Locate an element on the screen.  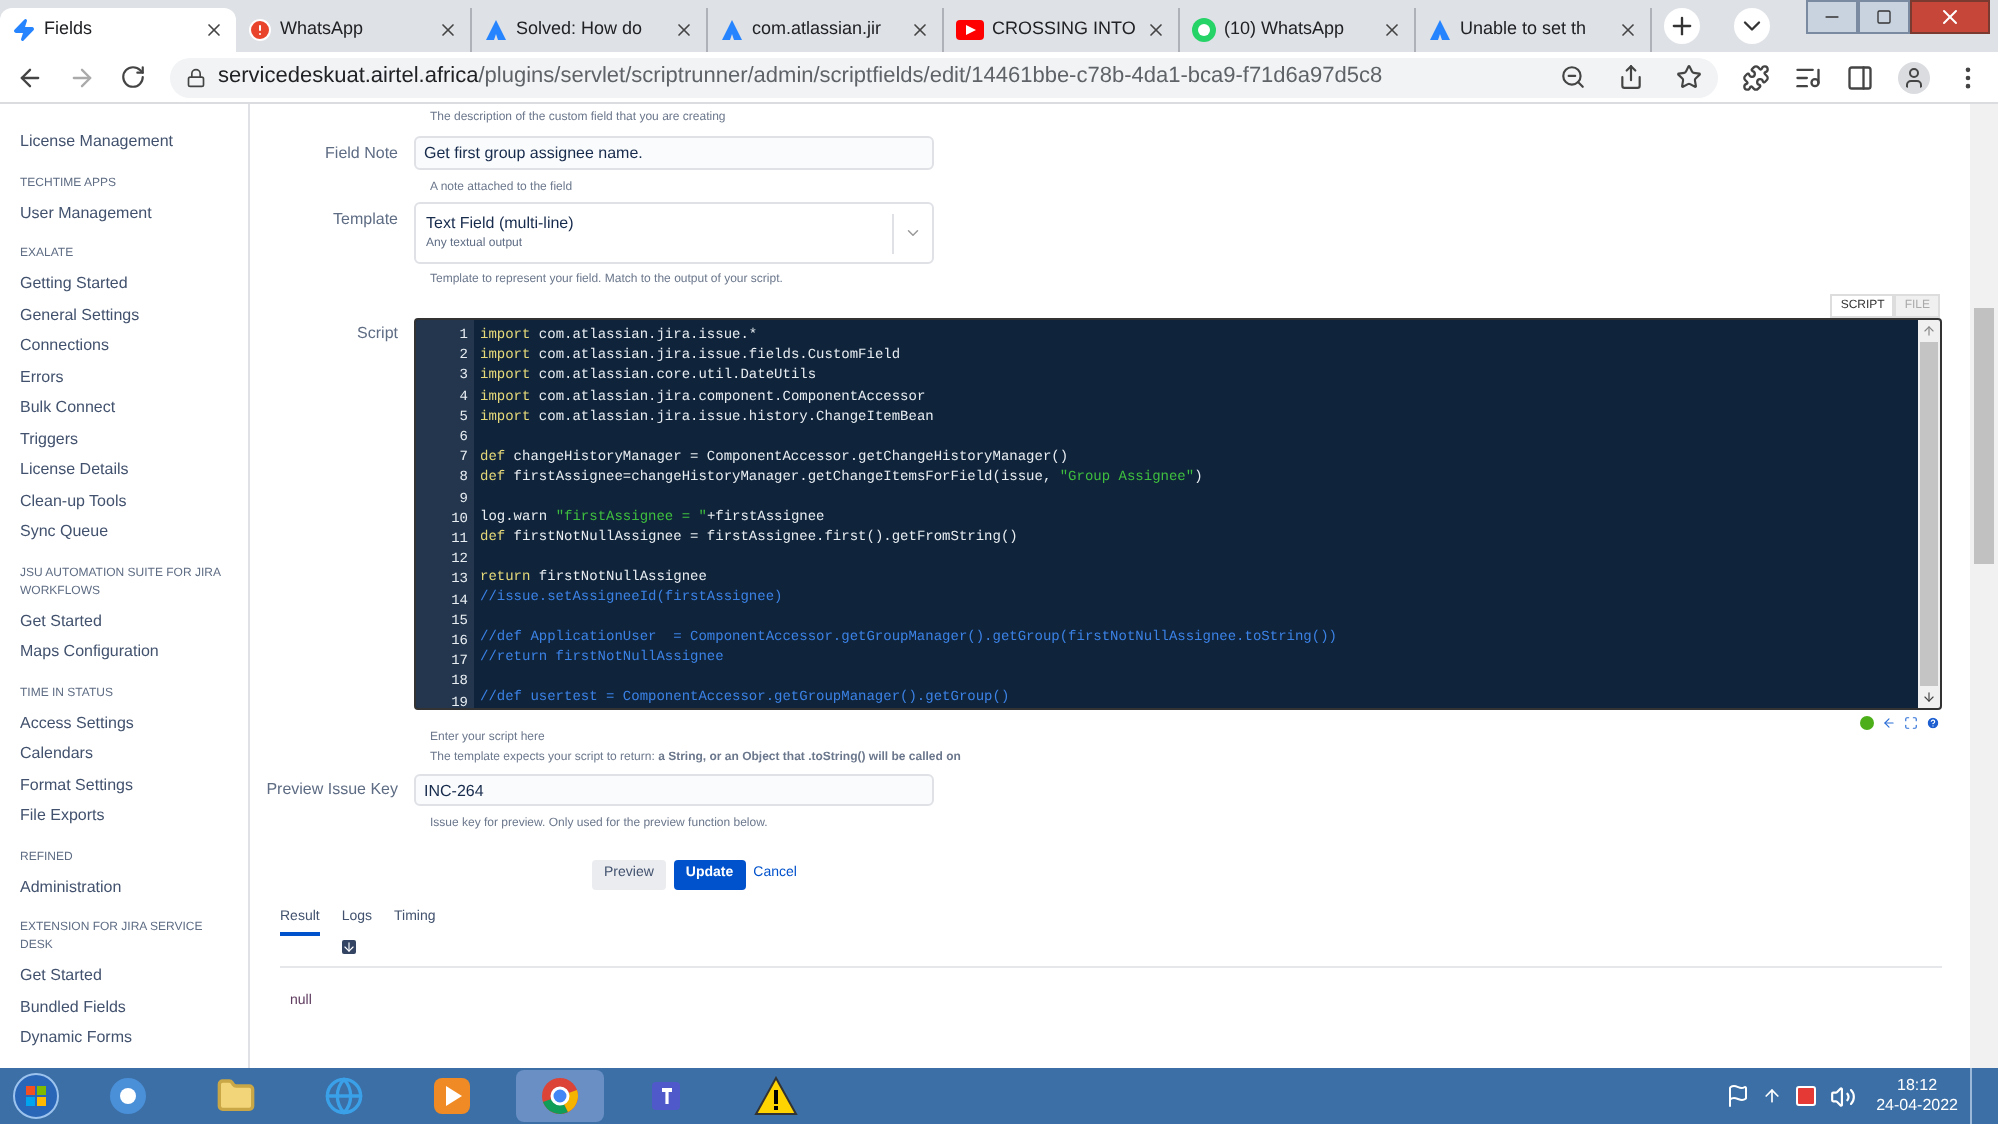
field-label: Field Note is located at coordinates (361, 153).